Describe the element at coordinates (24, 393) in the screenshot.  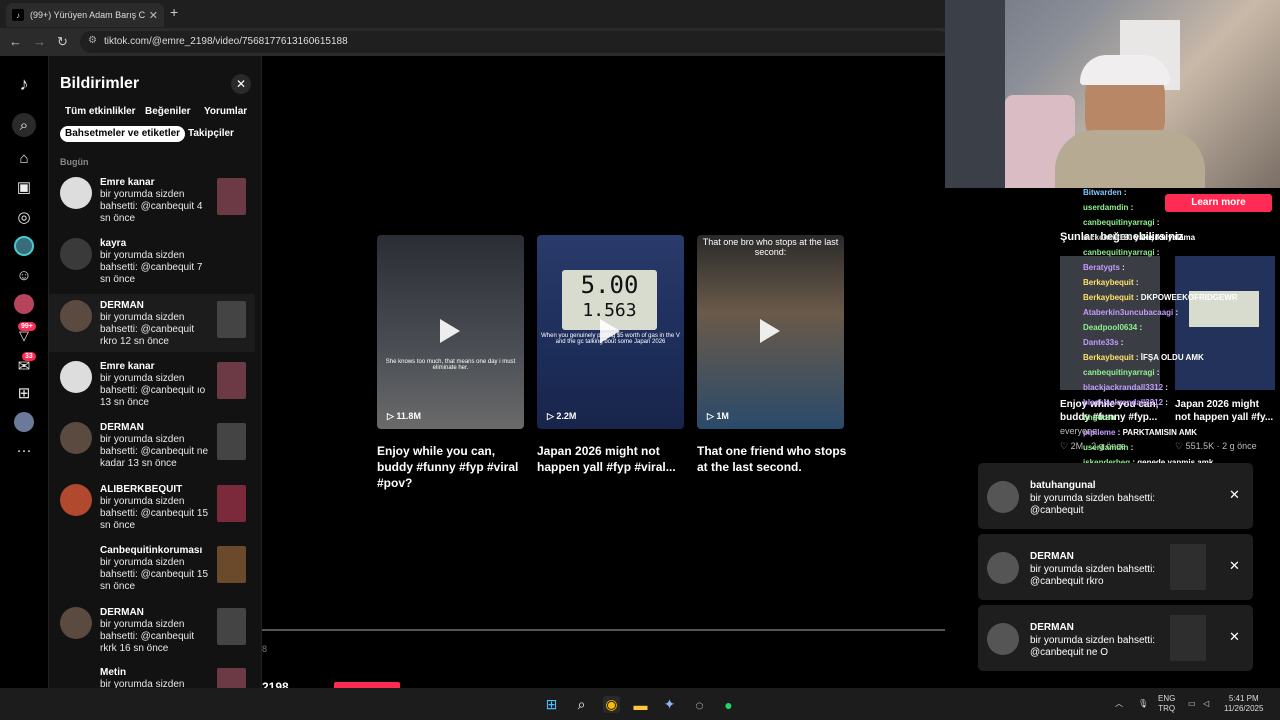
I see `upload-icon: ⊞` at that location.